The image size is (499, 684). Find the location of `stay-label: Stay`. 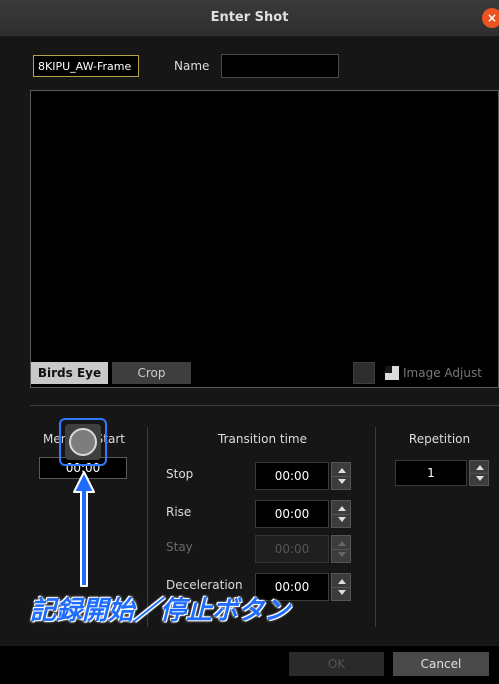

stay-label: Stay is located at coordinates (179, 547).